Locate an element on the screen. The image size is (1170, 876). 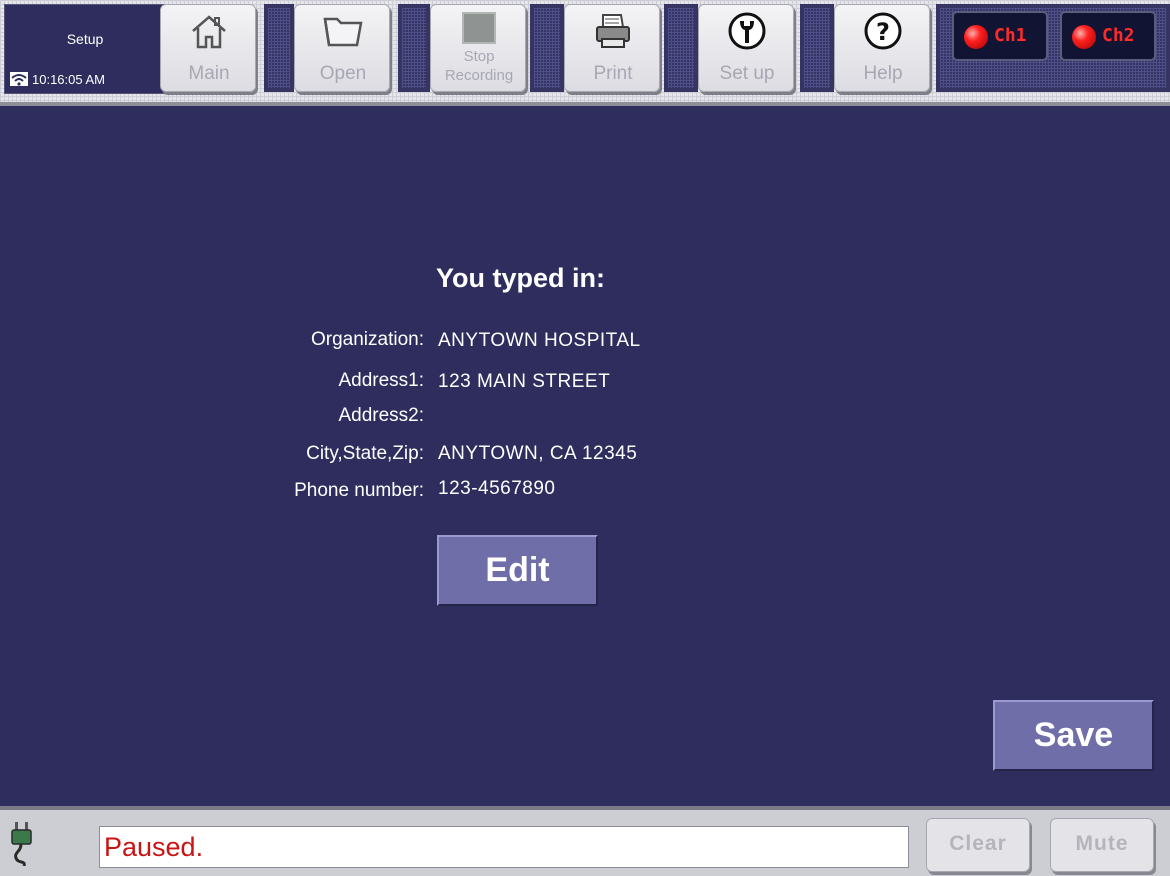
help-button: ? Help is located at coordinates (882, 48).